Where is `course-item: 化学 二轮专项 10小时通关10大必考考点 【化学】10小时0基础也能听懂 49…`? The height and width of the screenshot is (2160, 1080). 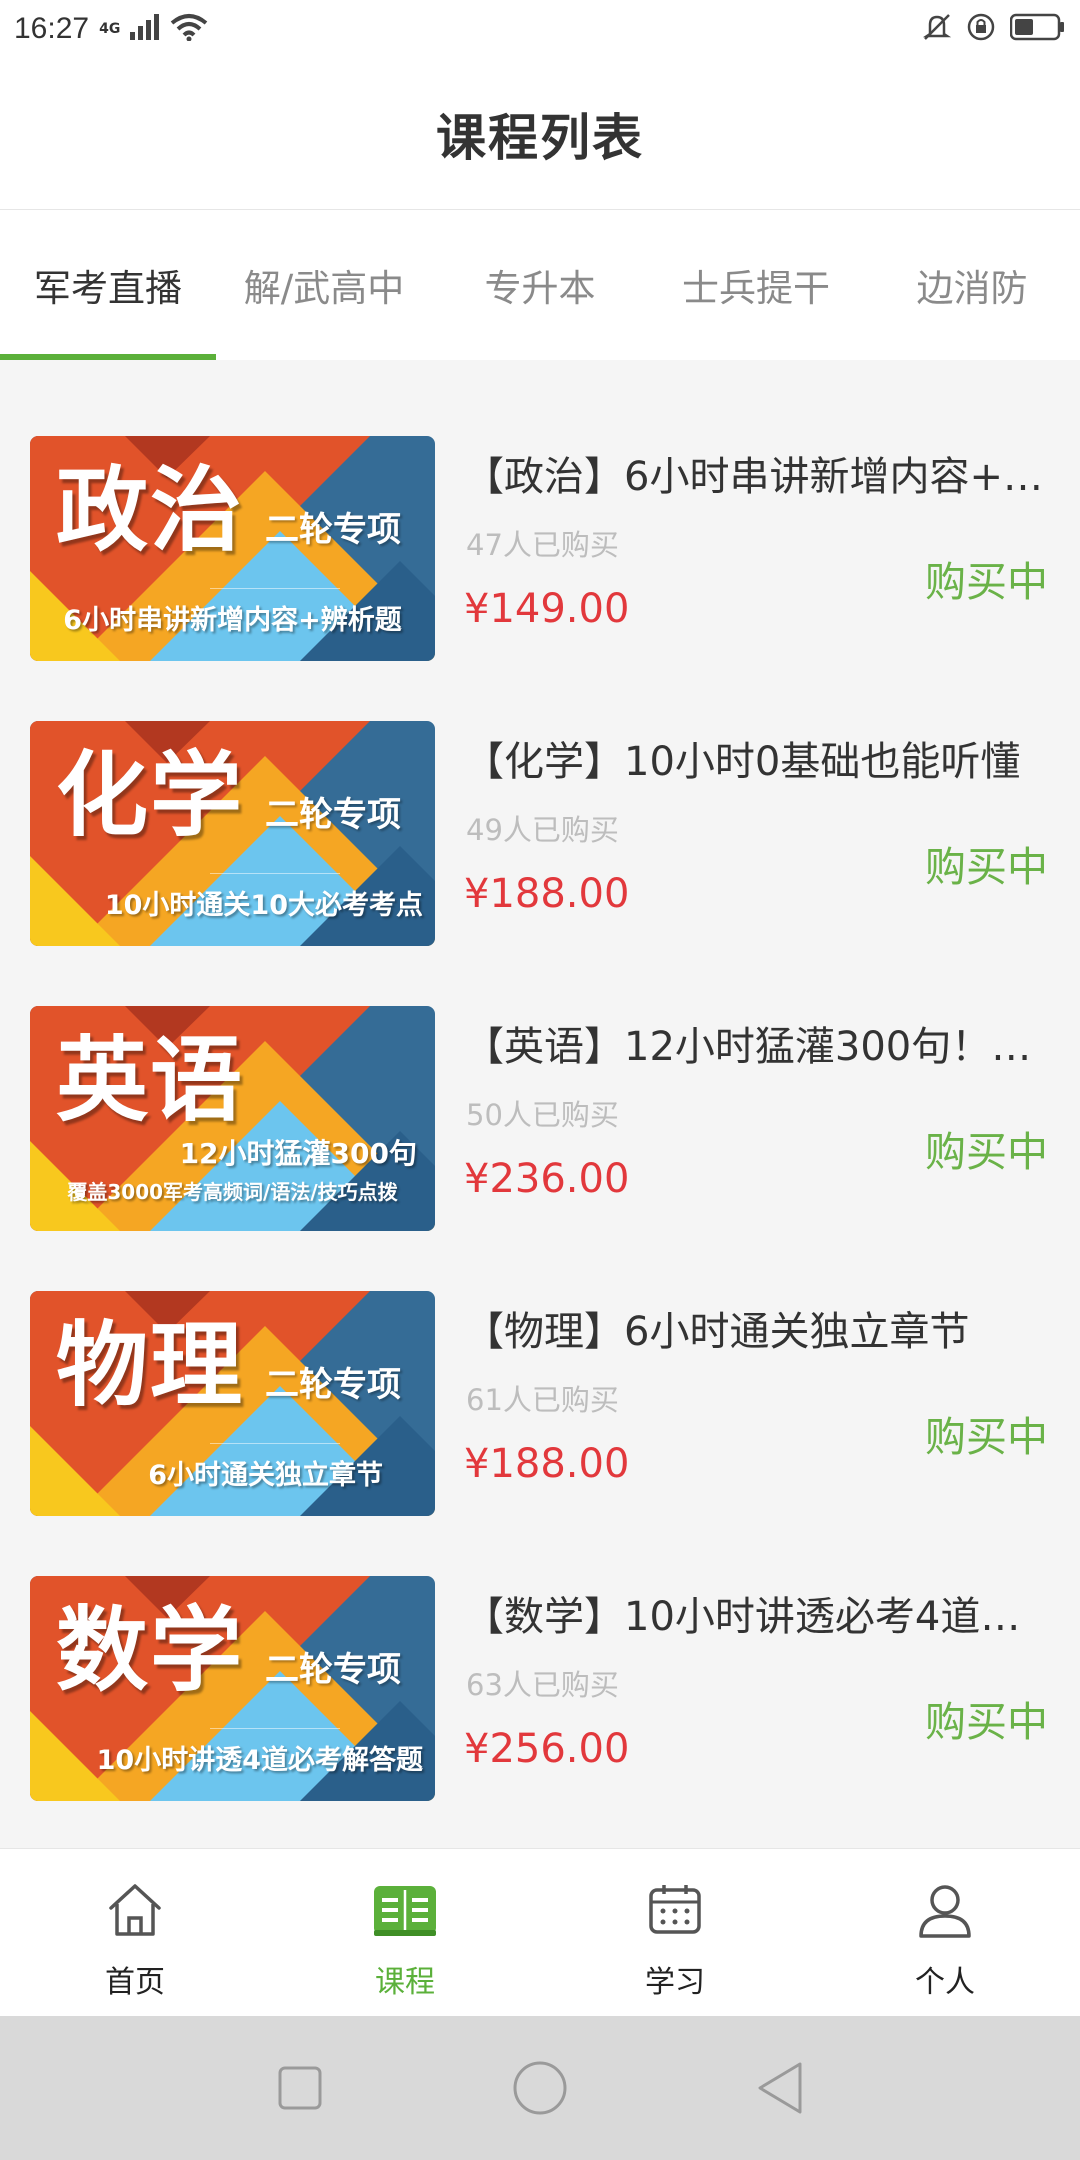
course-item: 化学 二轮专项 10小时通关10大必考考点 【化学】10小时0基础也能听懂 49… is located at coordinates (540, 845).